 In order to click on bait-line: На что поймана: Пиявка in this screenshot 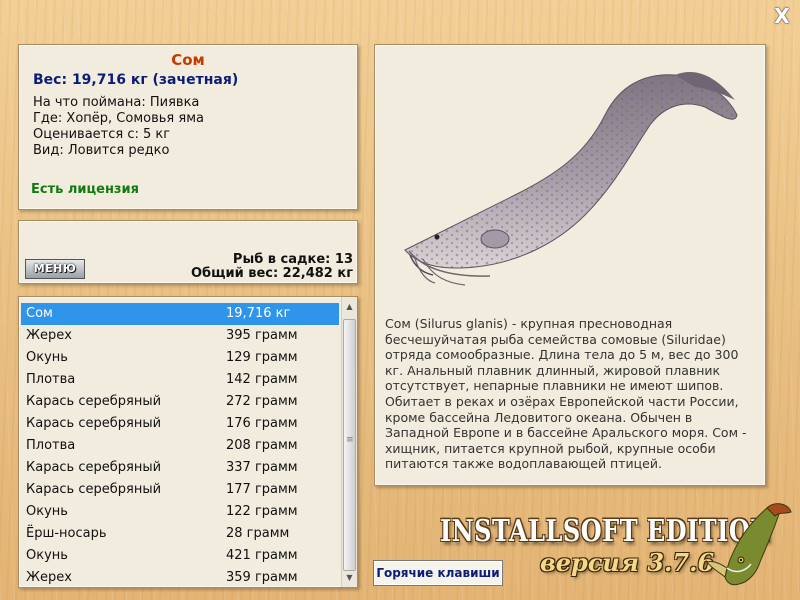, I will do `click(116, 102)`.